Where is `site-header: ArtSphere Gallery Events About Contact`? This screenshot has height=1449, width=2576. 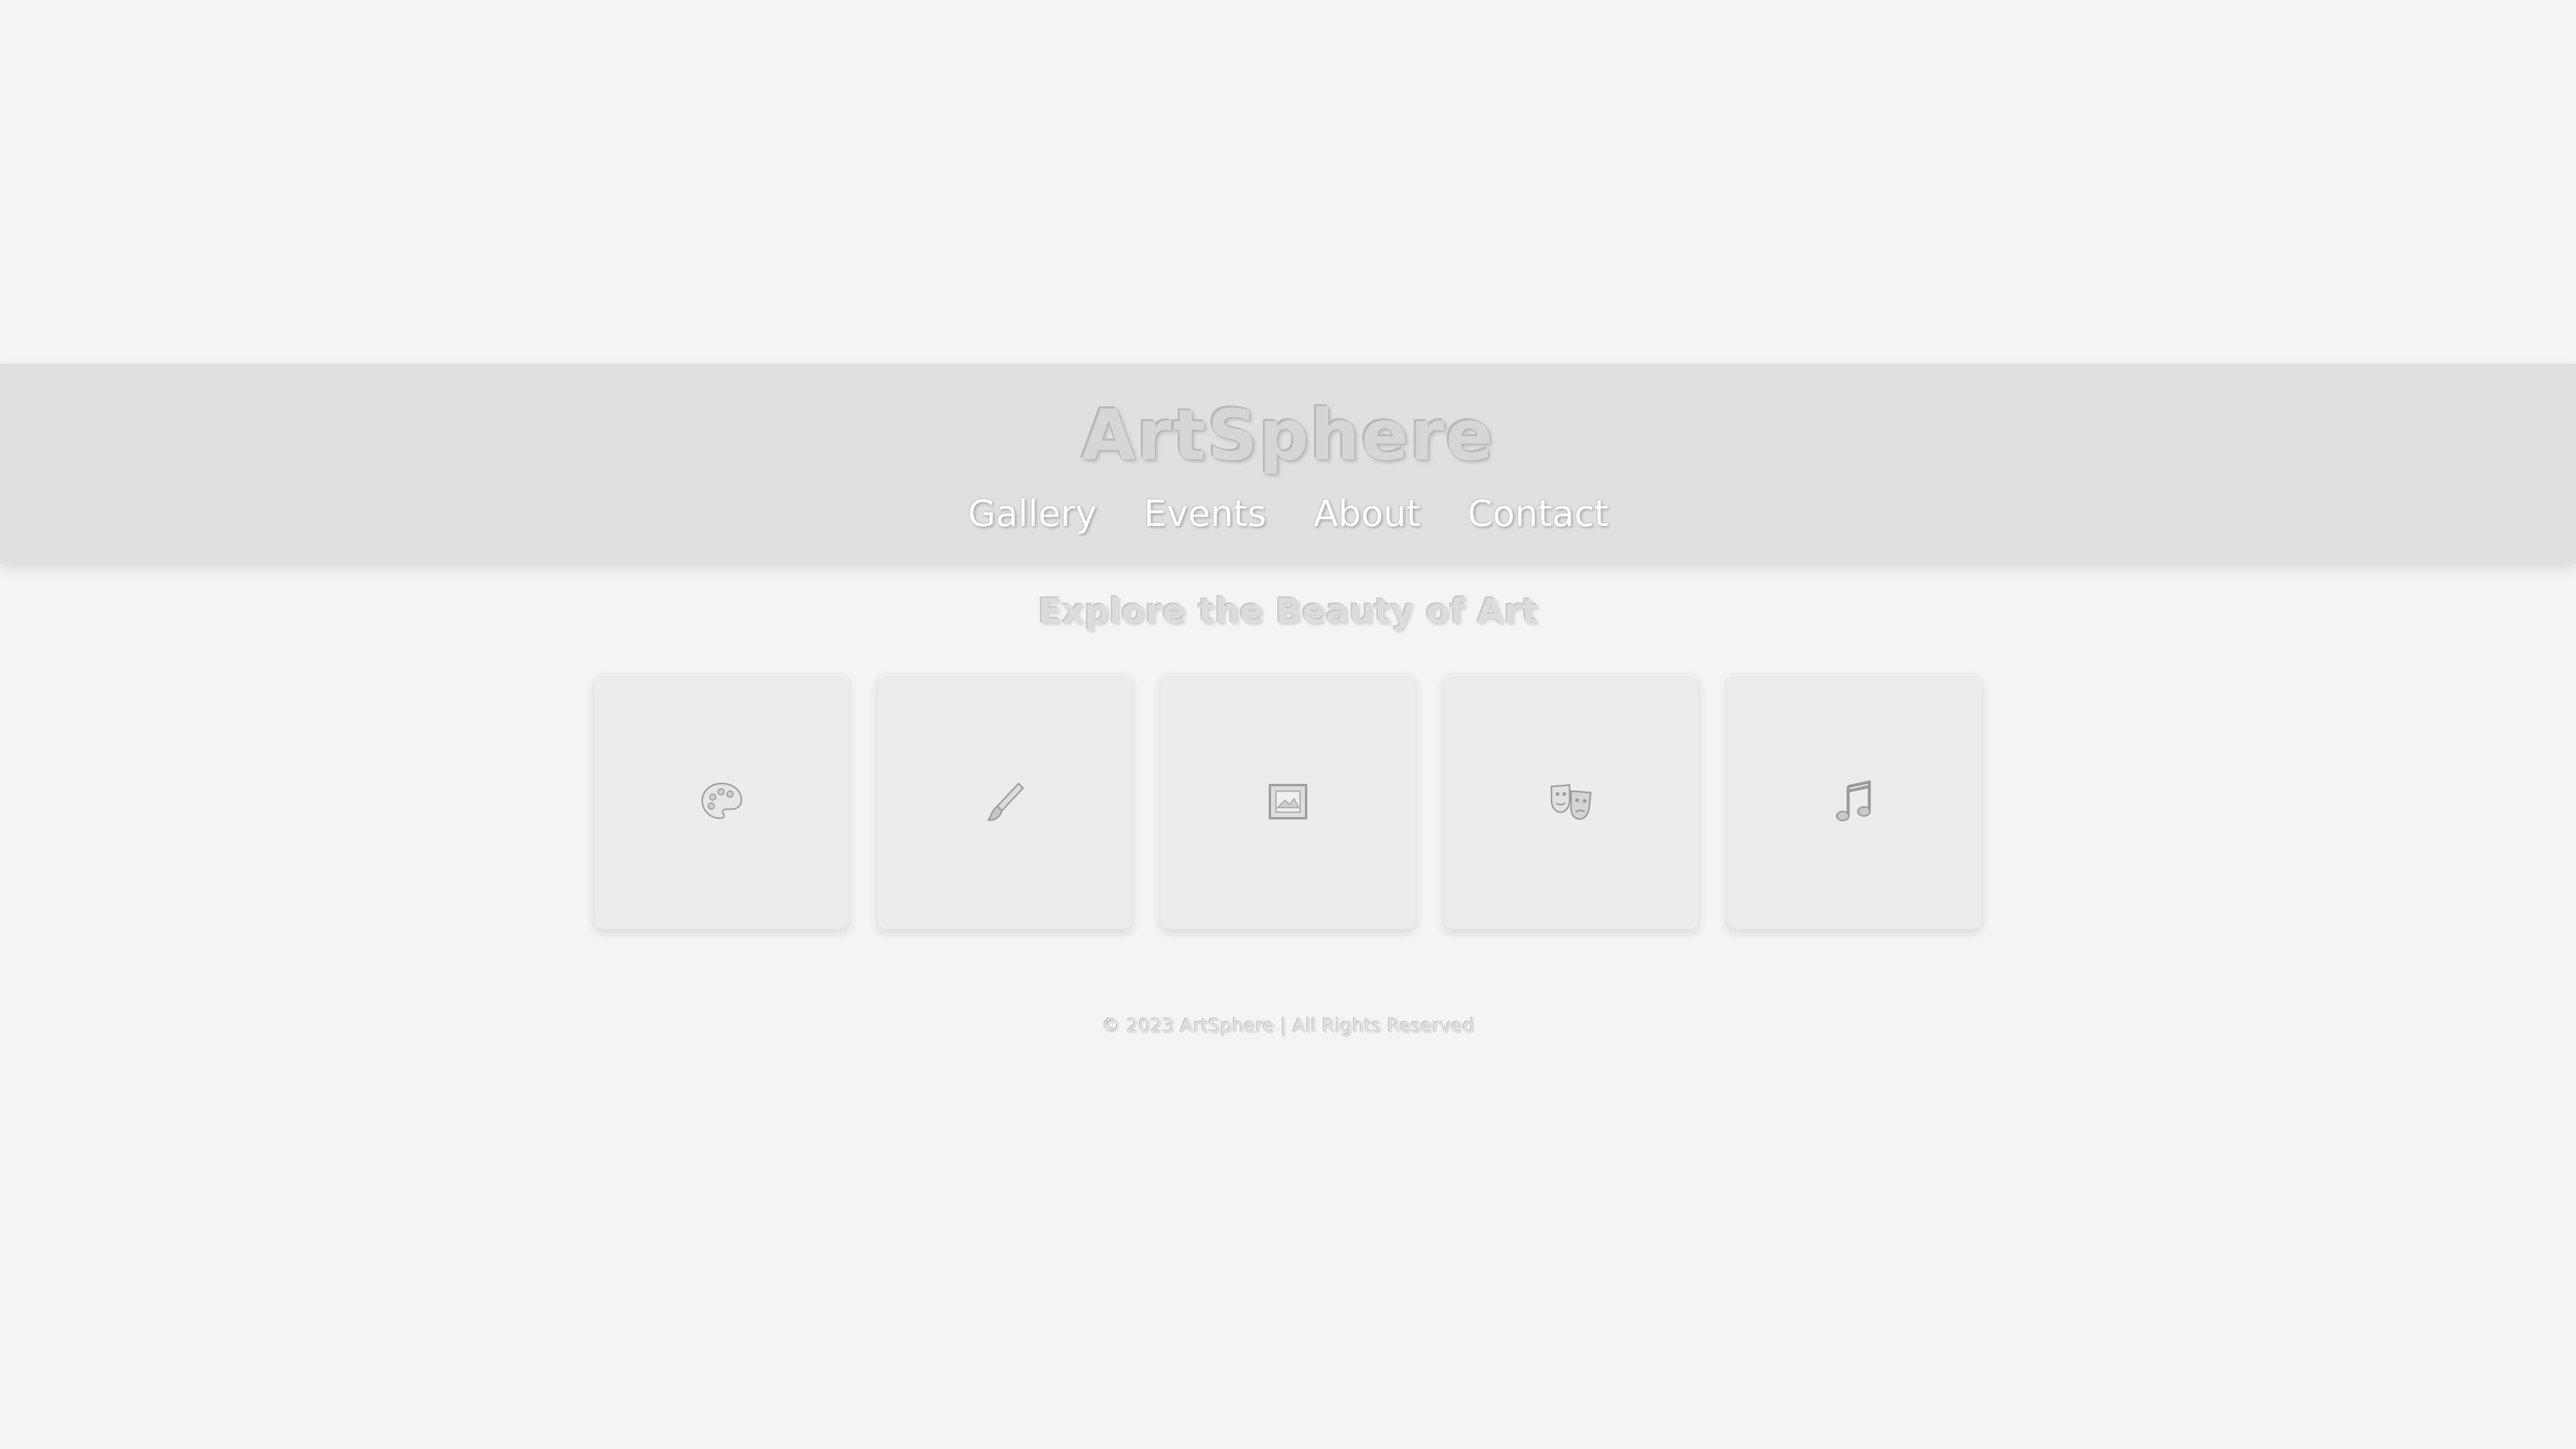
site-header: ArtSphere Gallery Events About Contact is located at coordinates (1288, 464).